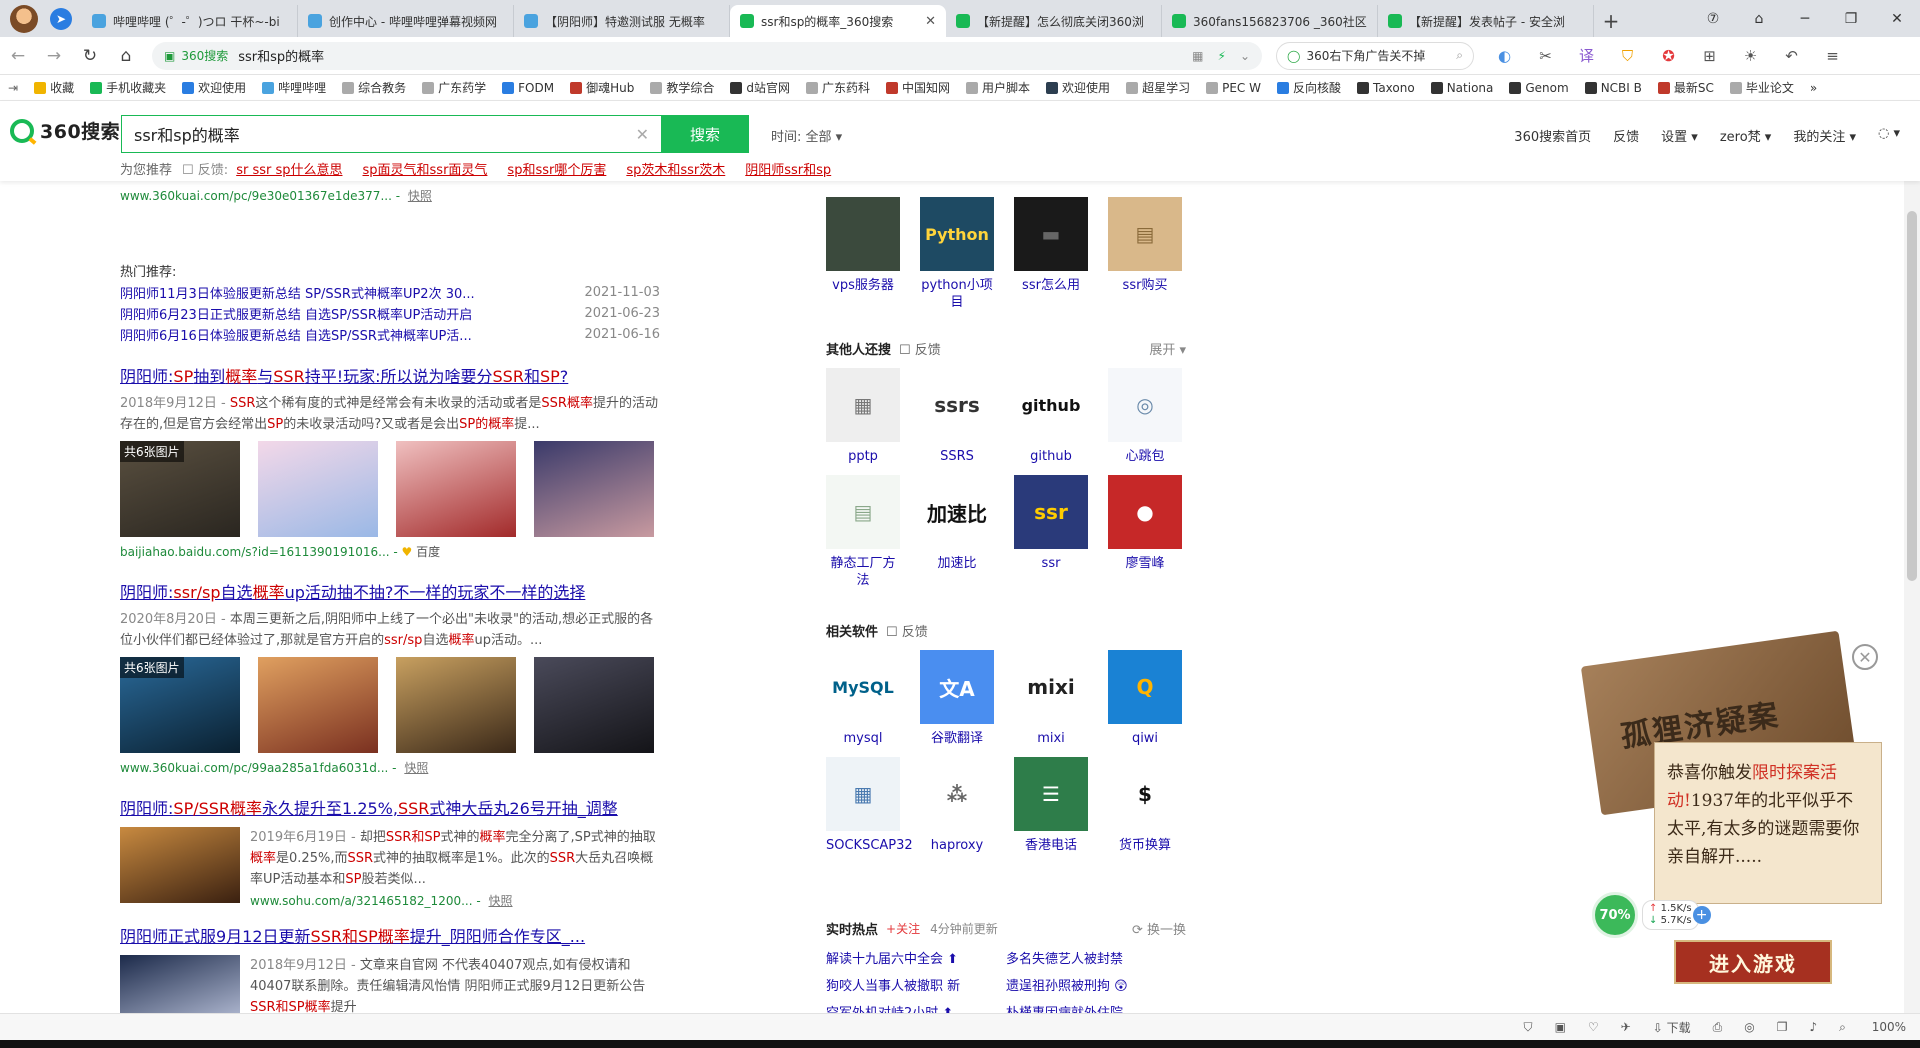 This screenshot has width=1920, height=1048. What do you see at coordinates (556, 168) in the screenshot?
I see `recommend-link: sp和ssr哪个厉害` at bounding box center [556, 168].